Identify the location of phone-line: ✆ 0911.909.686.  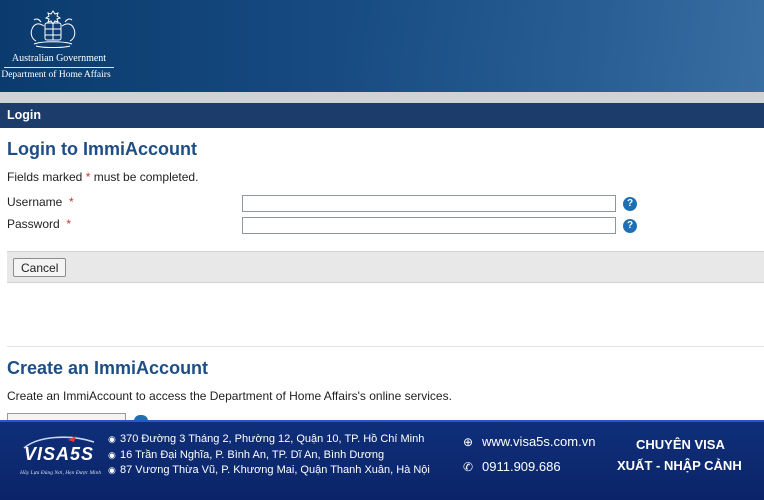
(510, 466).